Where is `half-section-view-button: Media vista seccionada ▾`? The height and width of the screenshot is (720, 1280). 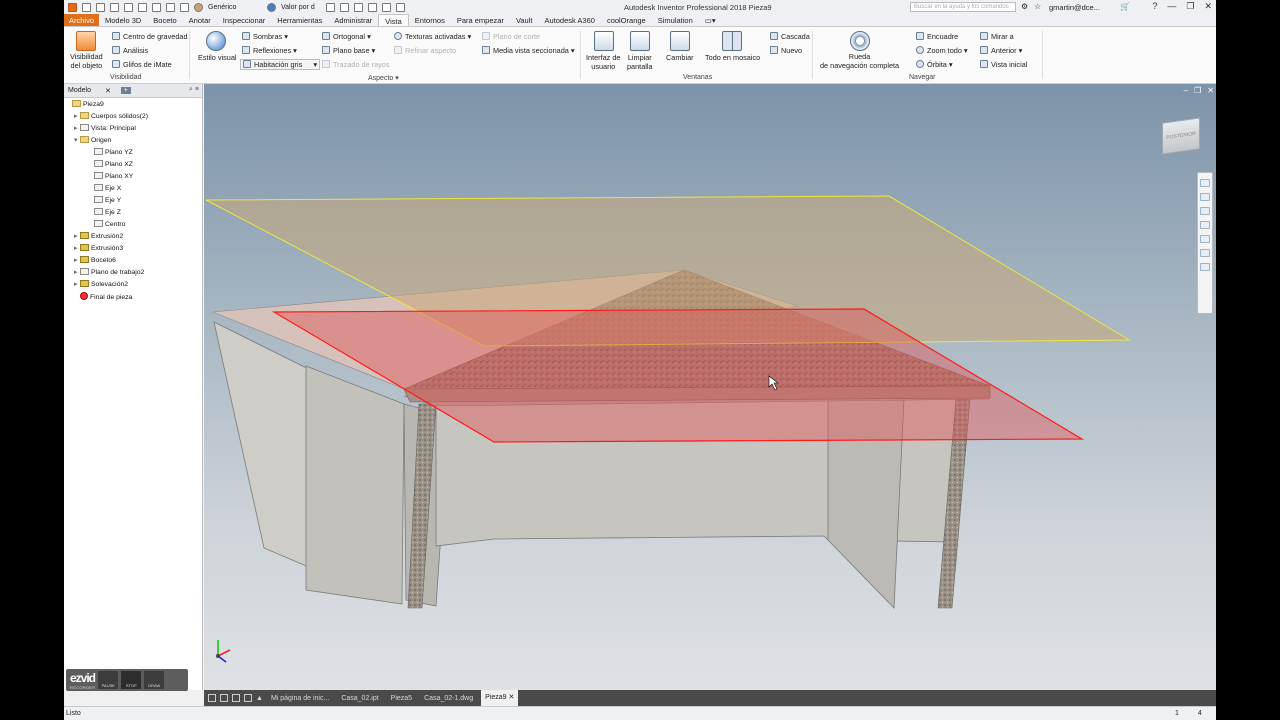
half-section-view-button: Media vista seccionada ▾ is located at coordinates (528, 50).